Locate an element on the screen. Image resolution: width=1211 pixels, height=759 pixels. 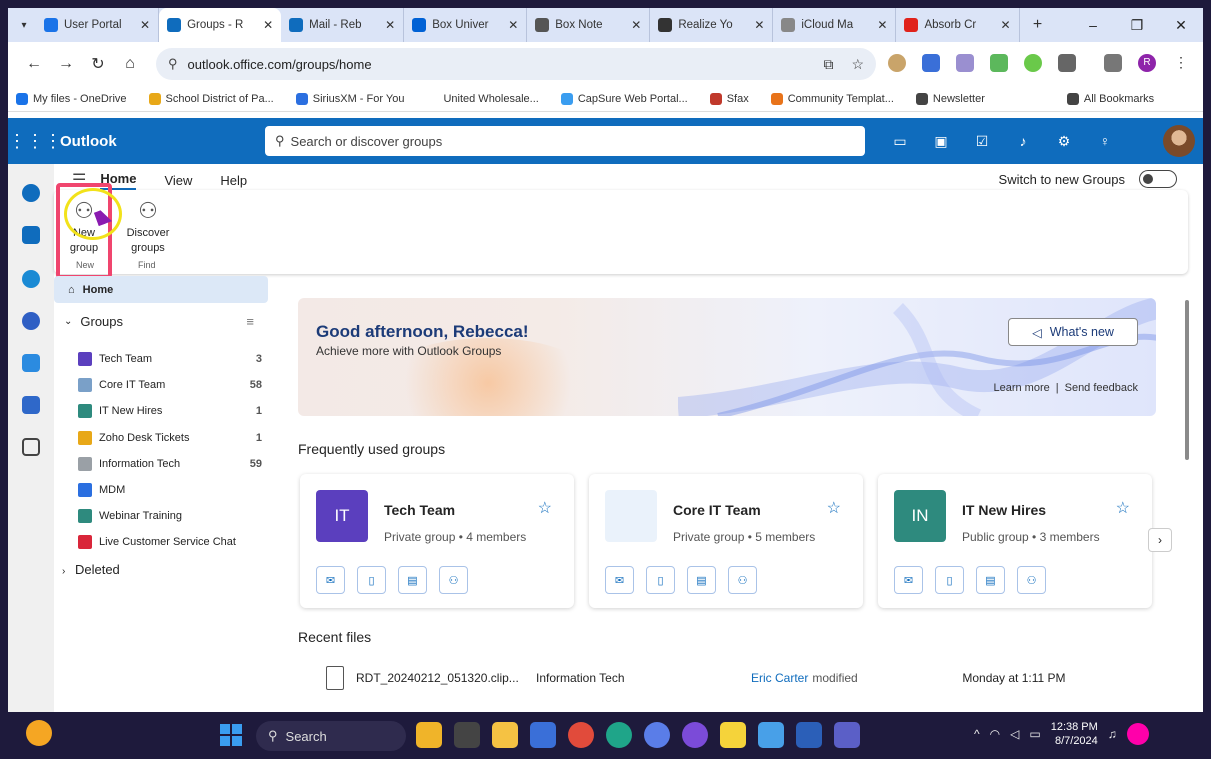
whats-new-button: ◁ What's new is located at coordinates (1073, 332).